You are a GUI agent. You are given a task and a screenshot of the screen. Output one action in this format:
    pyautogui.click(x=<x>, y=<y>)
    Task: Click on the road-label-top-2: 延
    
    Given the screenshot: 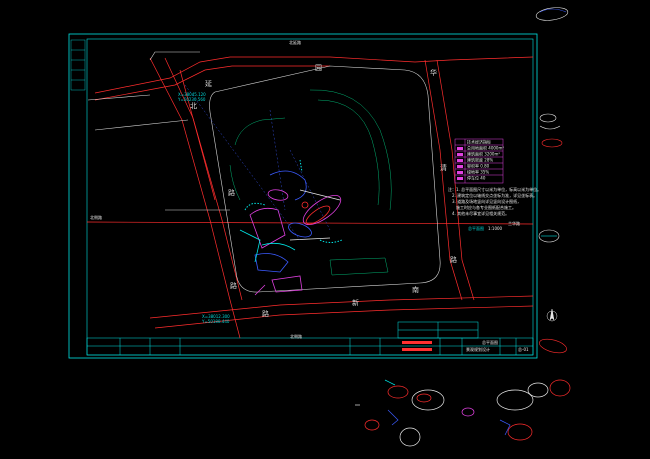 What is the action you would take?
    pyautogui.click(x=208, y=83)
    